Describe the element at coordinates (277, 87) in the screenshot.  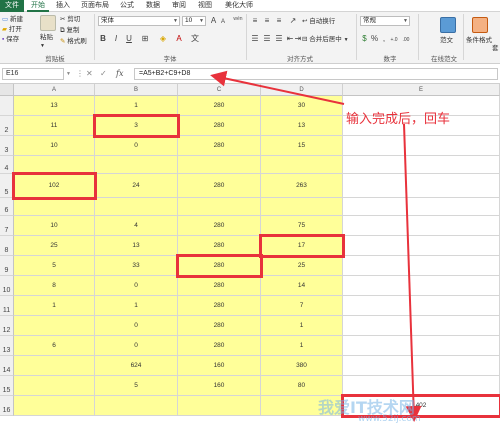
I see `arrow-to-formula` at that location.